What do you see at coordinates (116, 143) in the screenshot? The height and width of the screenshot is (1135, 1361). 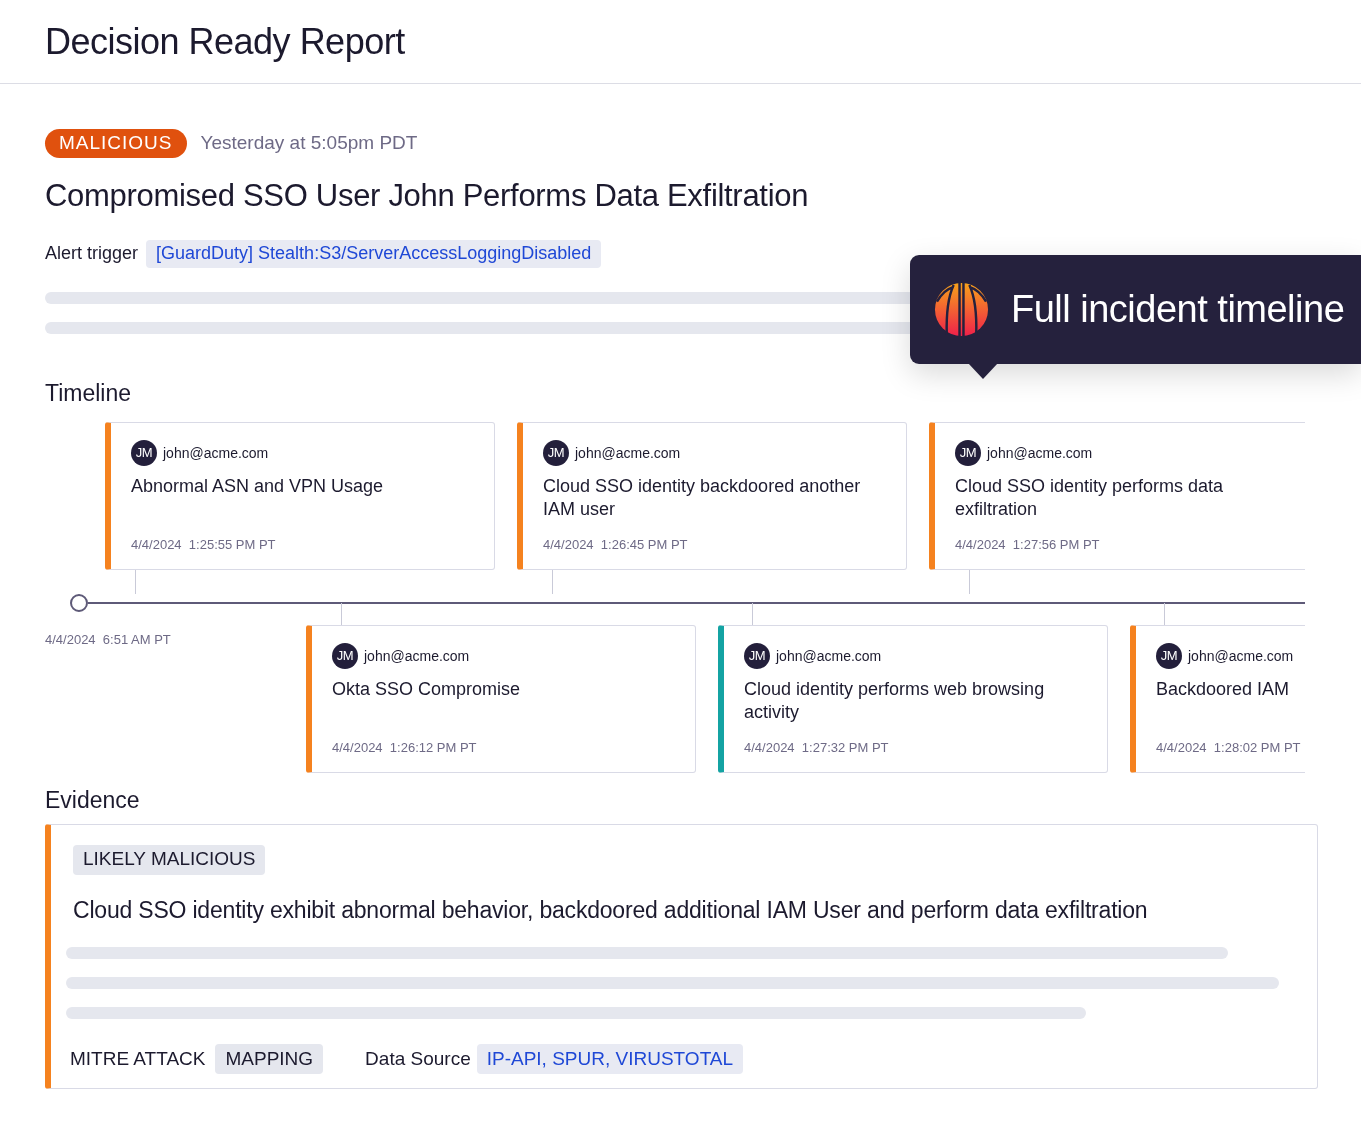 I see `verdict-badge: MALICIOUS` at bounding box center [116, 143].